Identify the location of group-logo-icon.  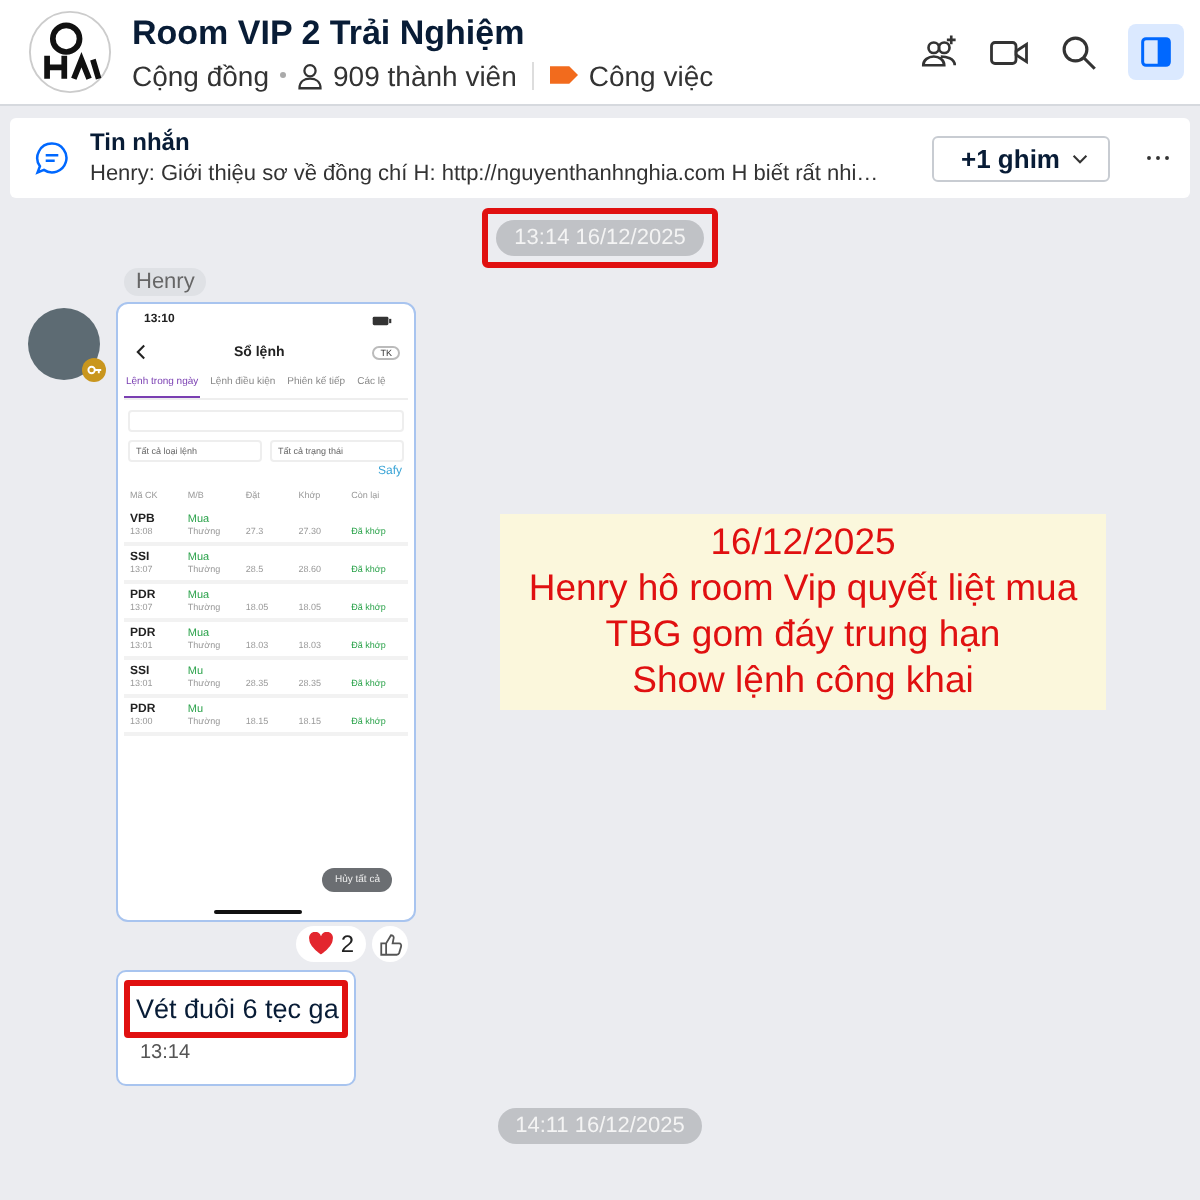
(70, 52).